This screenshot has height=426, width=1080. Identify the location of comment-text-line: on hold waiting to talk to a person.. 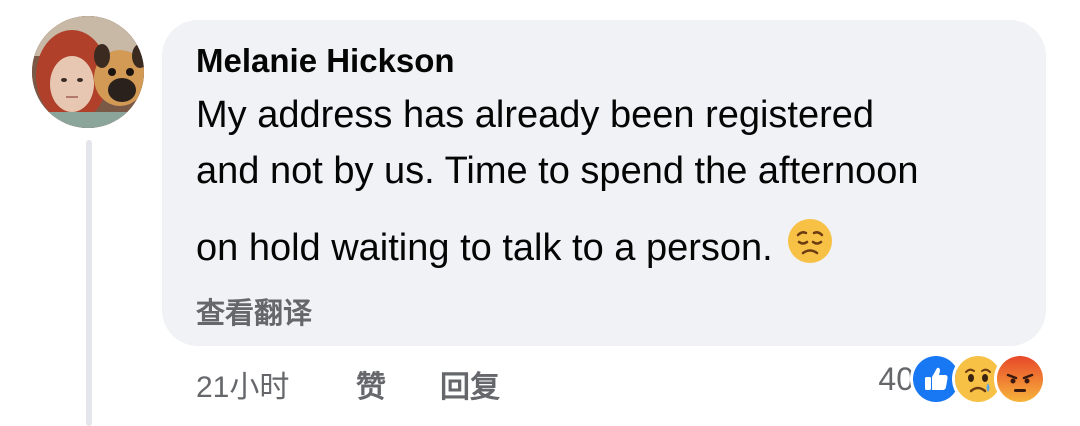
(484, 248).